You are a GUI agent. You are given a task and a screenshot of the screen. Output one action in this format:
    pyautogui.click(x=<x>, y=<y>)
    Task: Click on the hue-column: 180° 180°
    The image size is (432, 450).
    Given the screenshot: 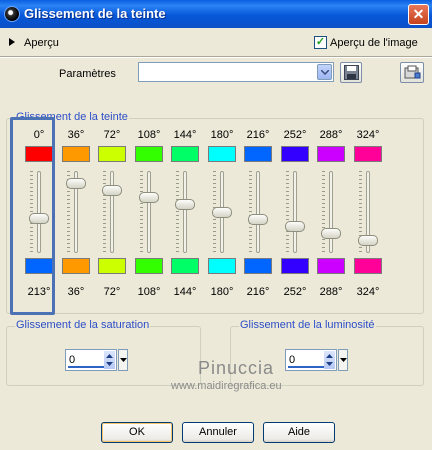 What is the action you would take?
    pyautogui.click(x=222, y=217)
    